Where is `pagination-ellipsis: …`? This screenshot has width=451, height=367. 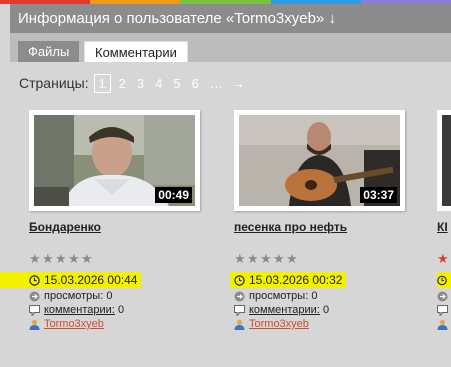
pagination-ellipsis: … is located at coordinates (216, 83).